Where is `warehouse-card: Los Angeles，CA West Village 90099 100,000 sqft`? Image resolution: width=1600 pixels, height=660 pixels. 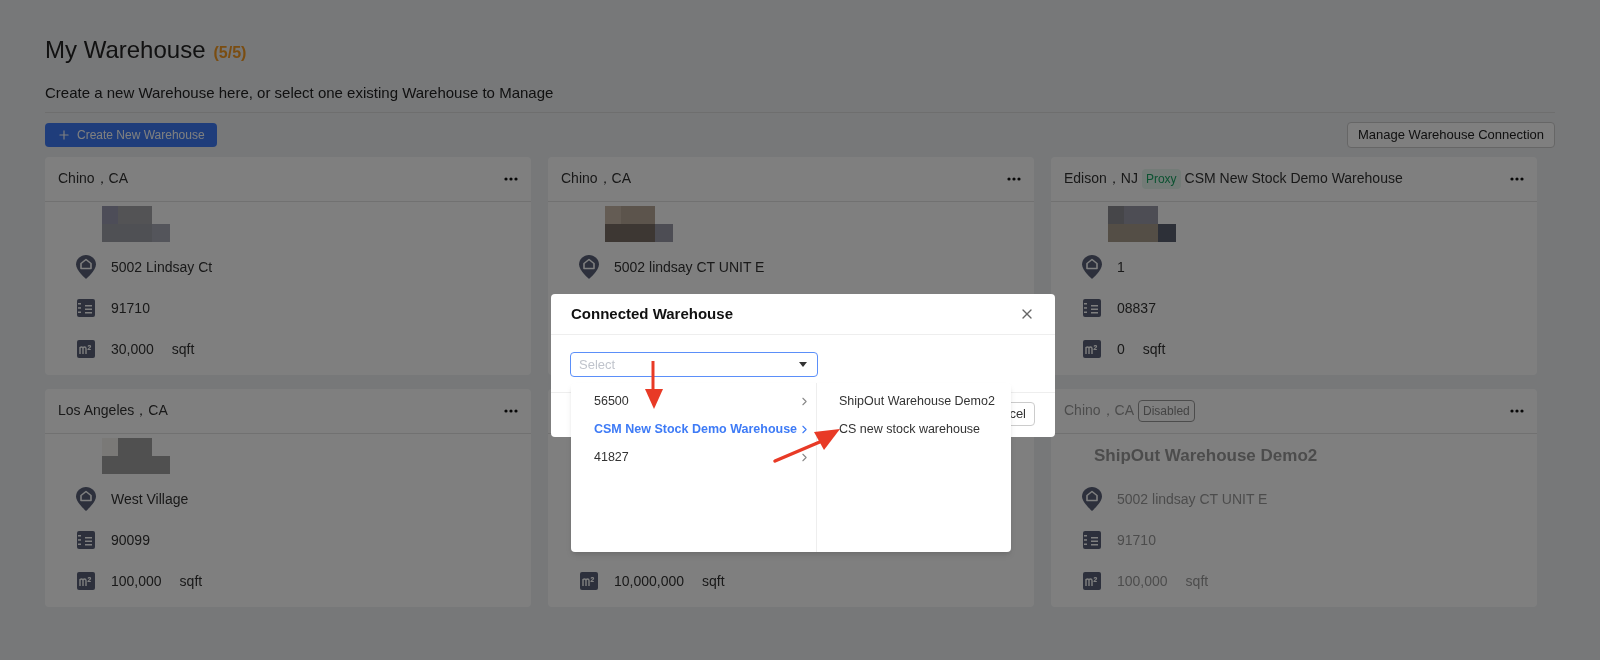
warehouse-card: Los Angeles，CA West Village 90099 100,000 sqft is located at coordinates (288, 497).